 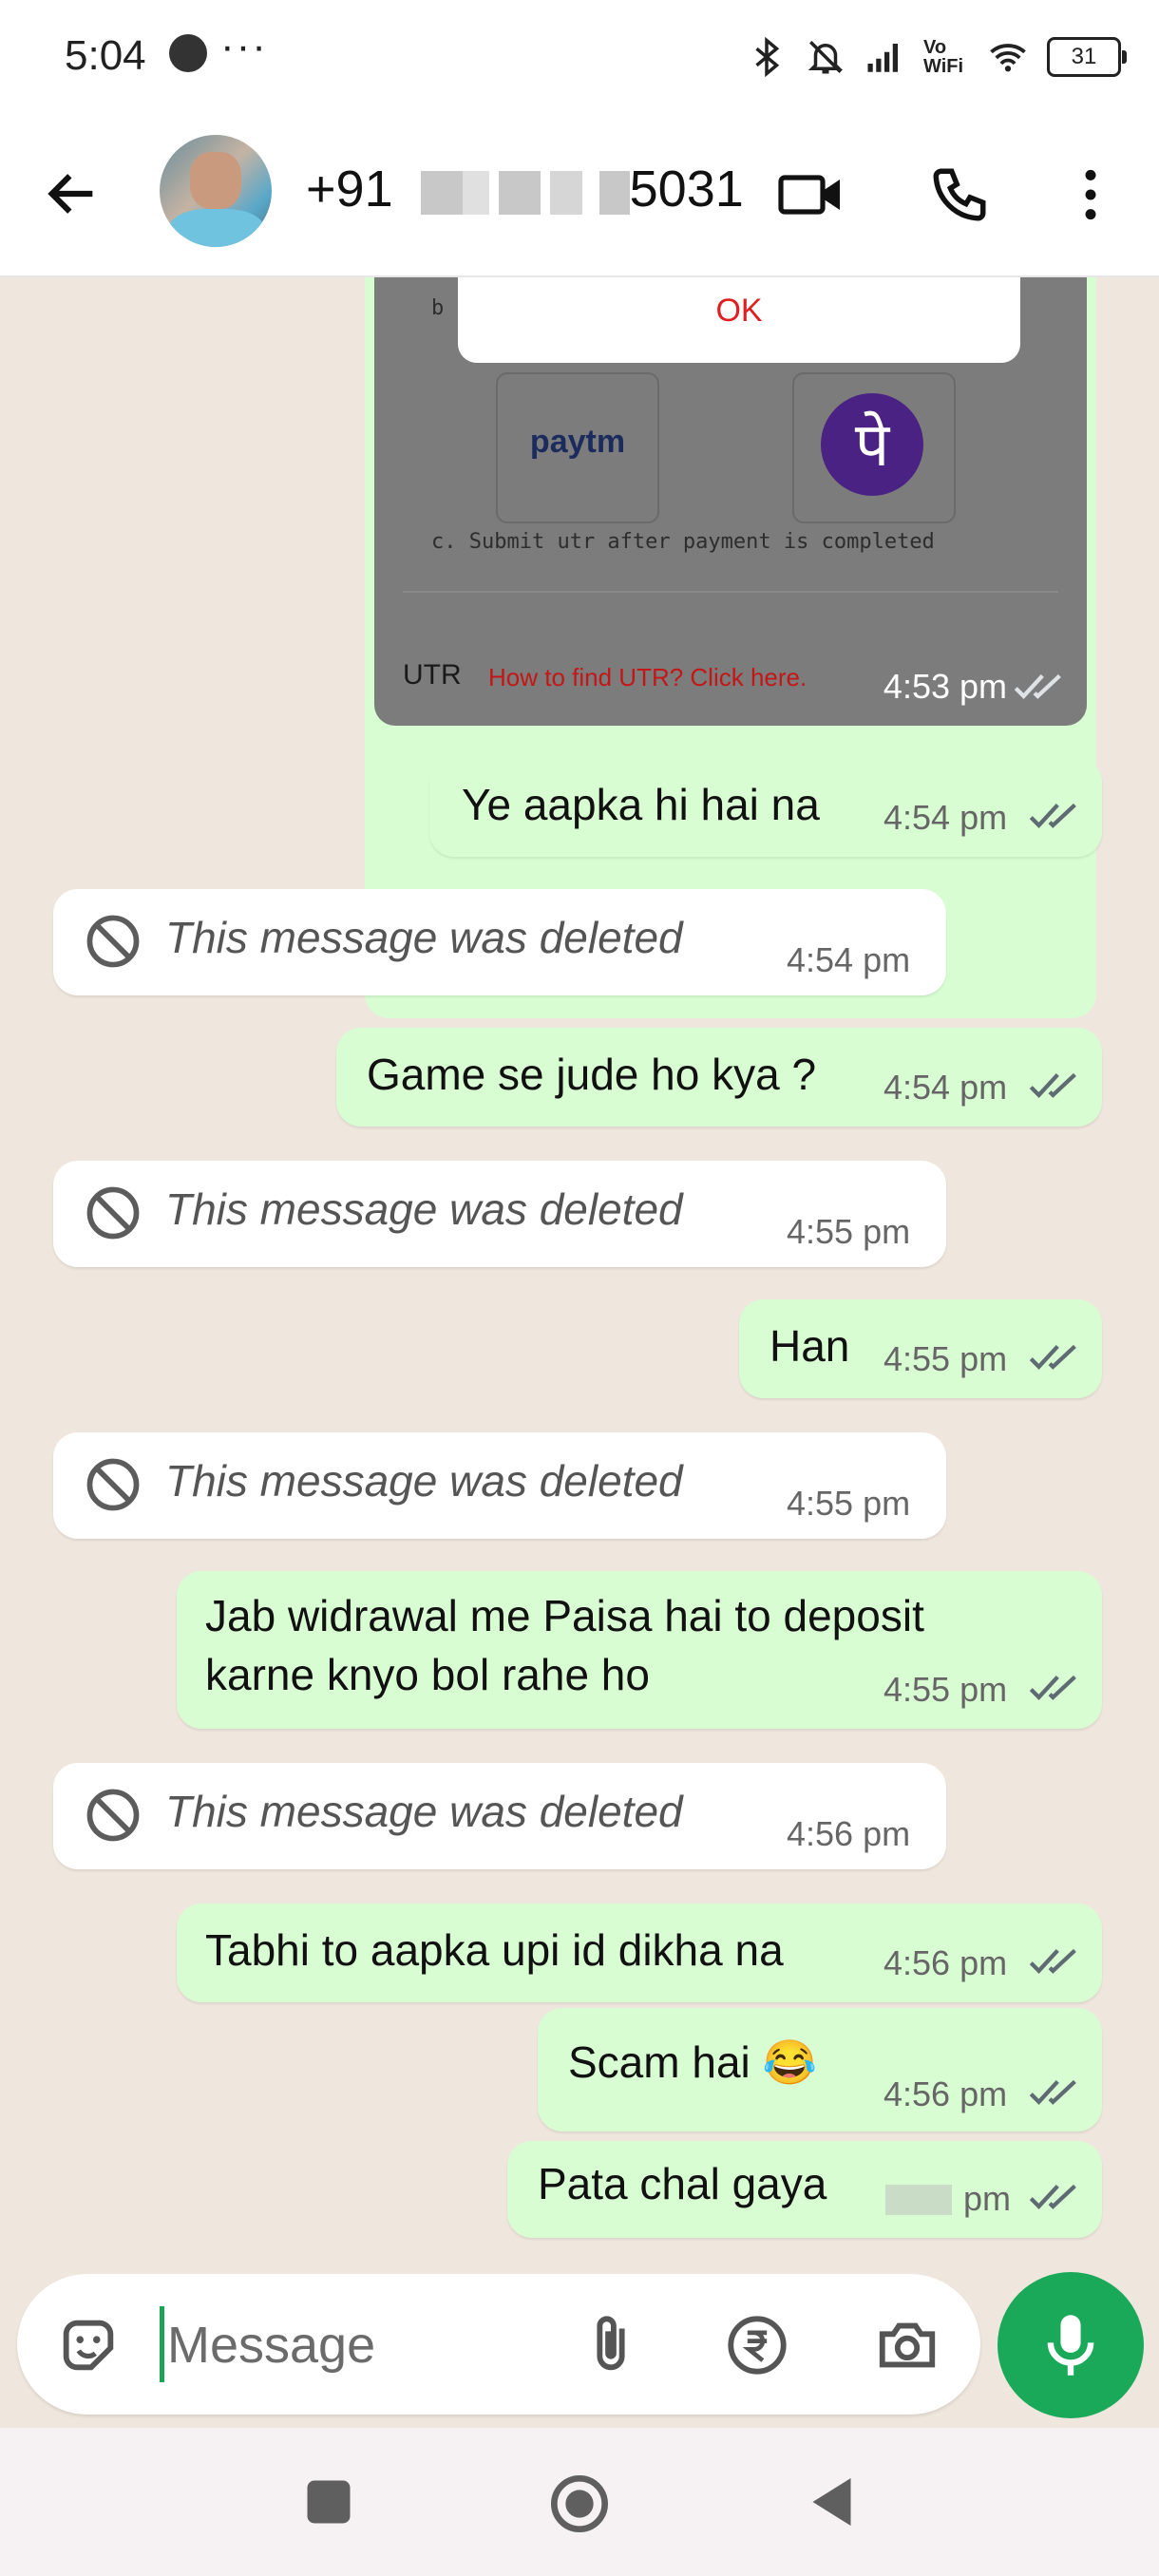 I want to click on wifi-icon, so click(x=1008, y=58).